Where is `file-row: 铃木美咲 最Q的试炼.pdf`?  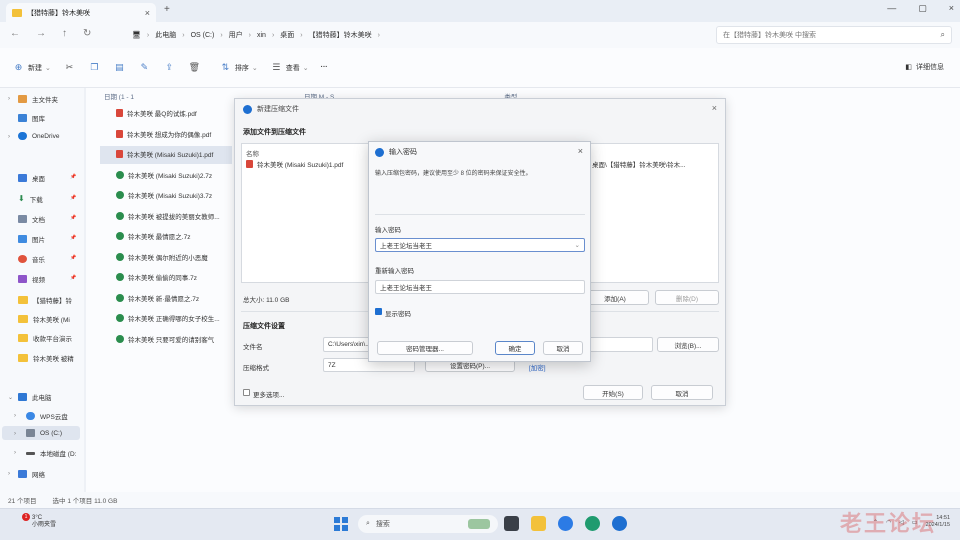 file-row: 铃木美咲 最Q的试炼.pdf is located at coordinates (156, 113).